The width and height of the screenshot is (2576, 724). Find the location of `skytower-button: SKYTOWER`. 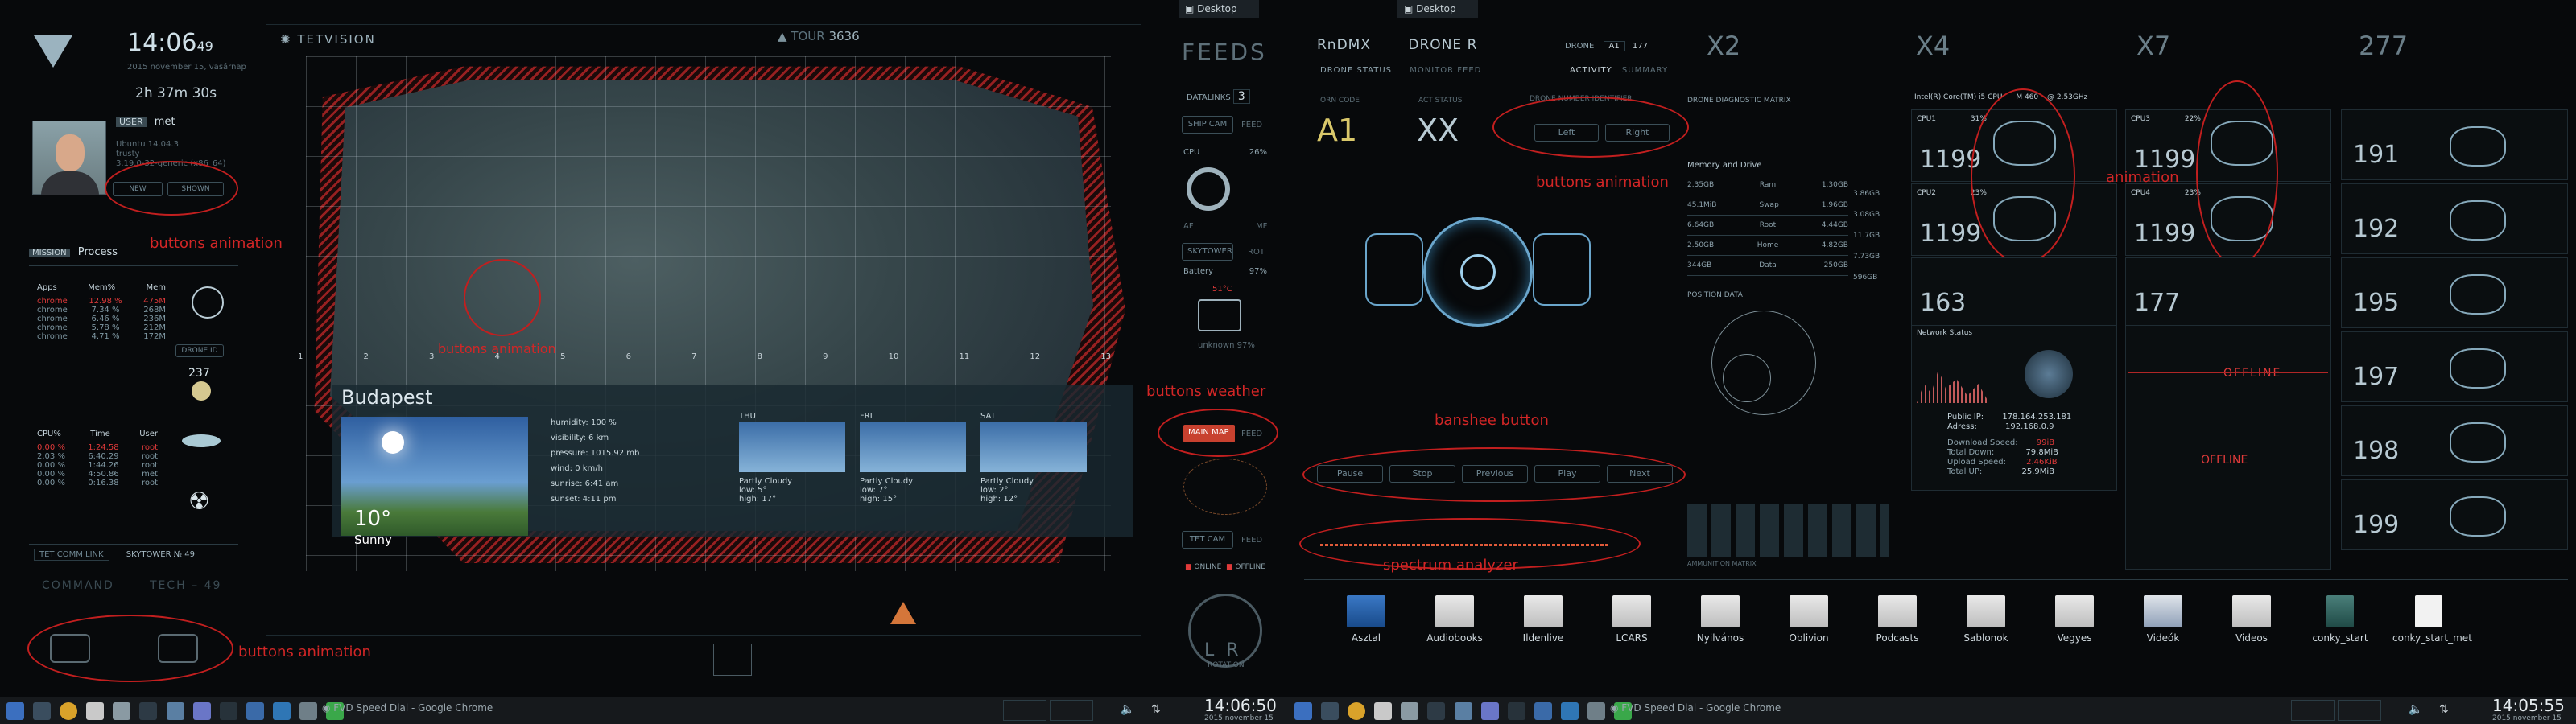

skytower-button: SKYTOWER is located at coordinates (1207, 252).